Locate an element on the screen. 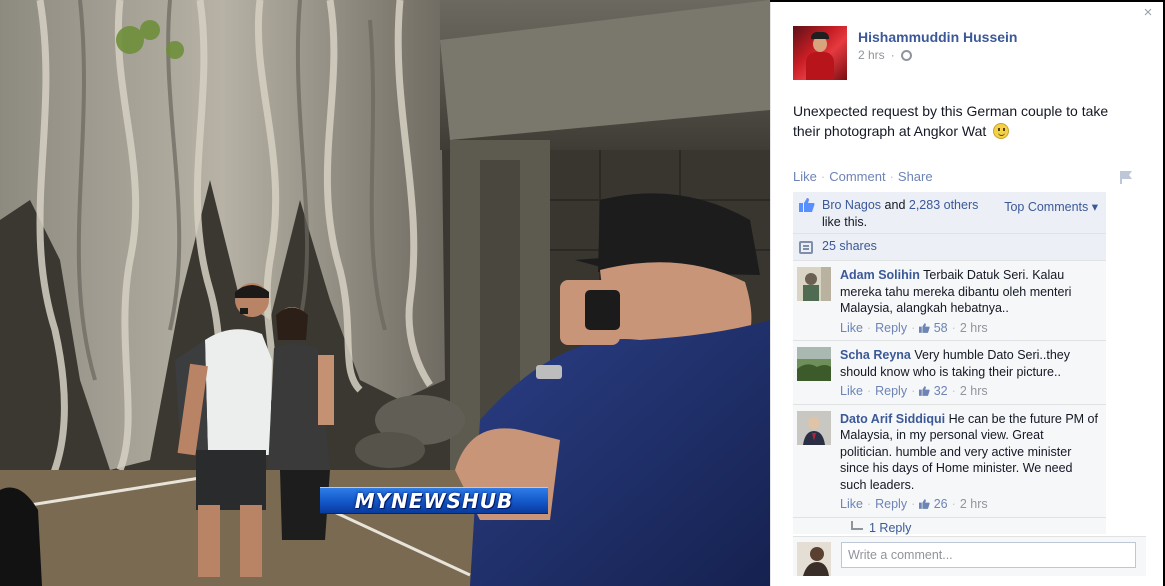 This screenshot has width=1165, height=586. comment-likes-count: 58 is located at coordinates (933, 328).